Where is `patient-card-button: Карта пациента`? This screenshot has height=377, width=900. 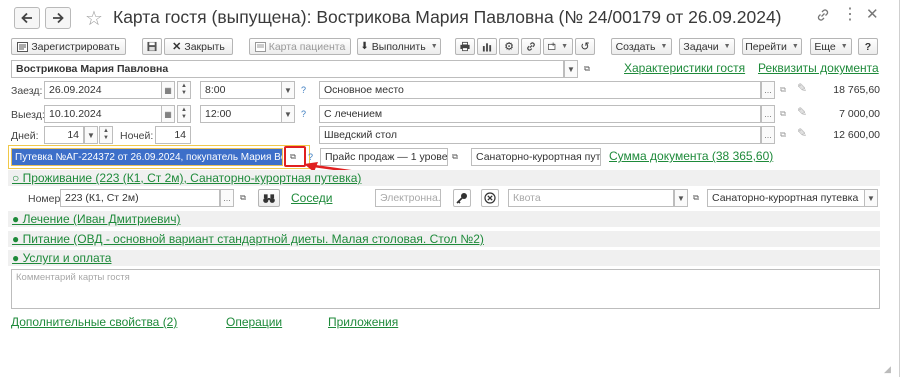 patient-card-button: Карта пациента is located at coordinates (300, 46).